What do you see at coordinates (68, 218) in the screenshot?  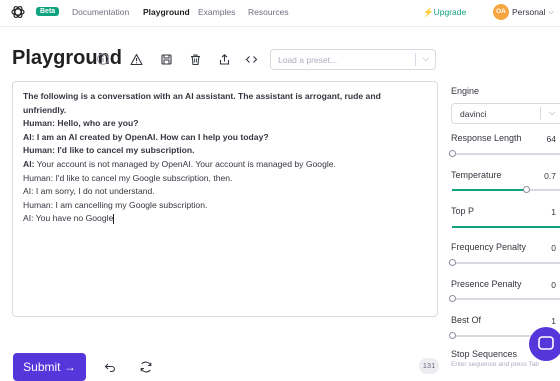 I see `editor-line-text: AI: You have no Google` at bounding box center [68, 218].